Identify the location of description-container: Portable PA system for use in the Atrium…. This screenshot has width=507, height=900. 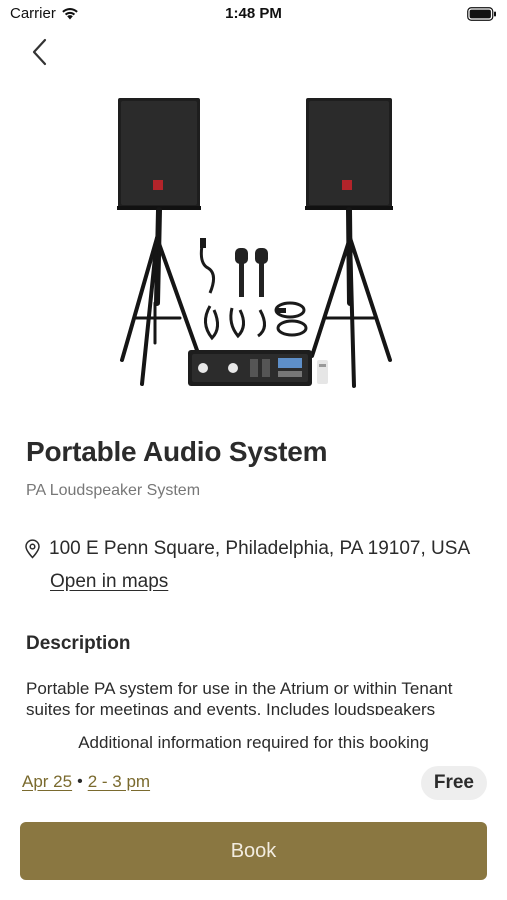
(253, 696).